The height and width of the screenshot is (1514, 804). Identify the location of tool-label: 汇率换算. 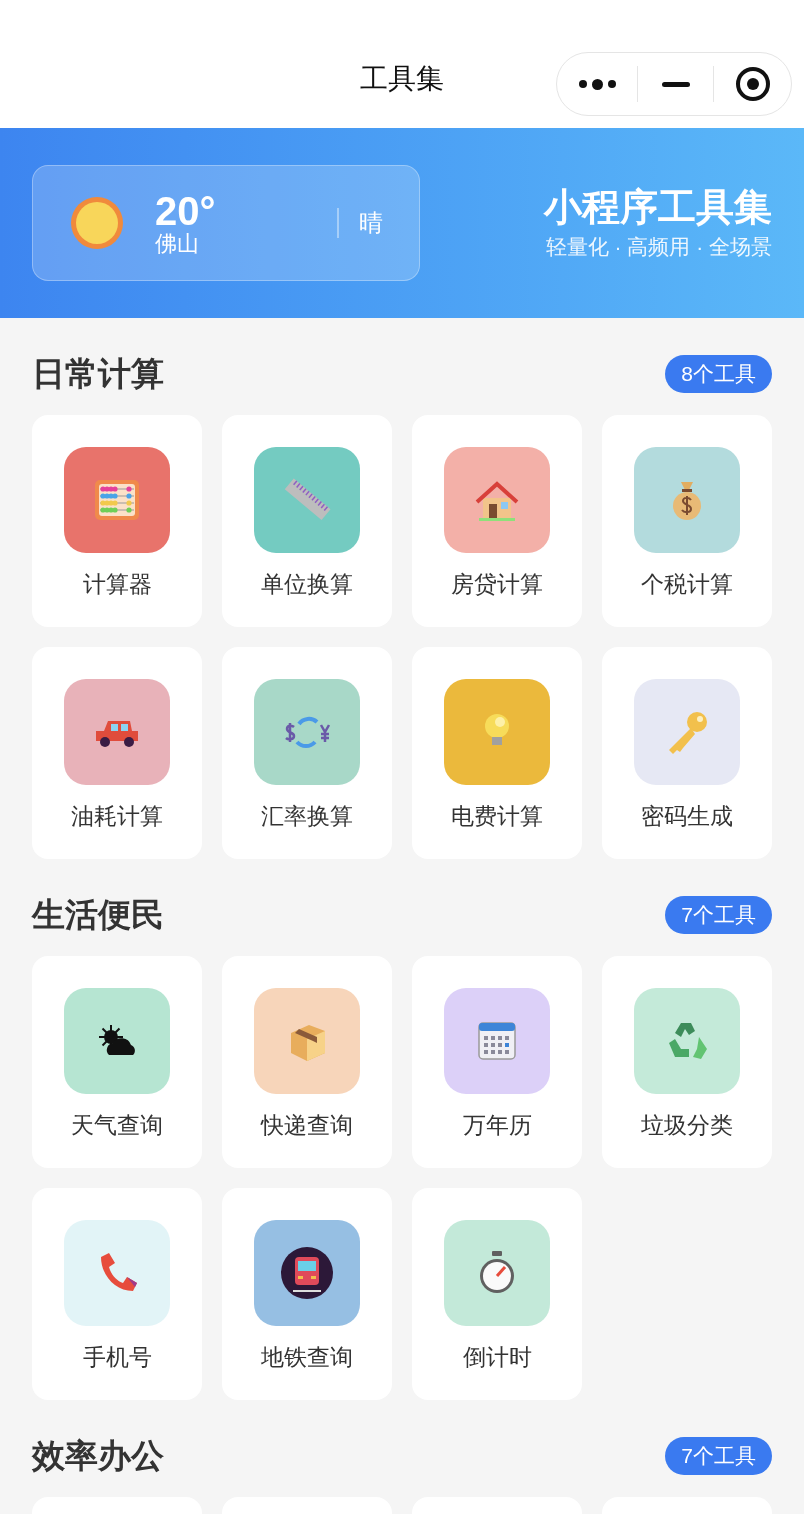
(307, 816).